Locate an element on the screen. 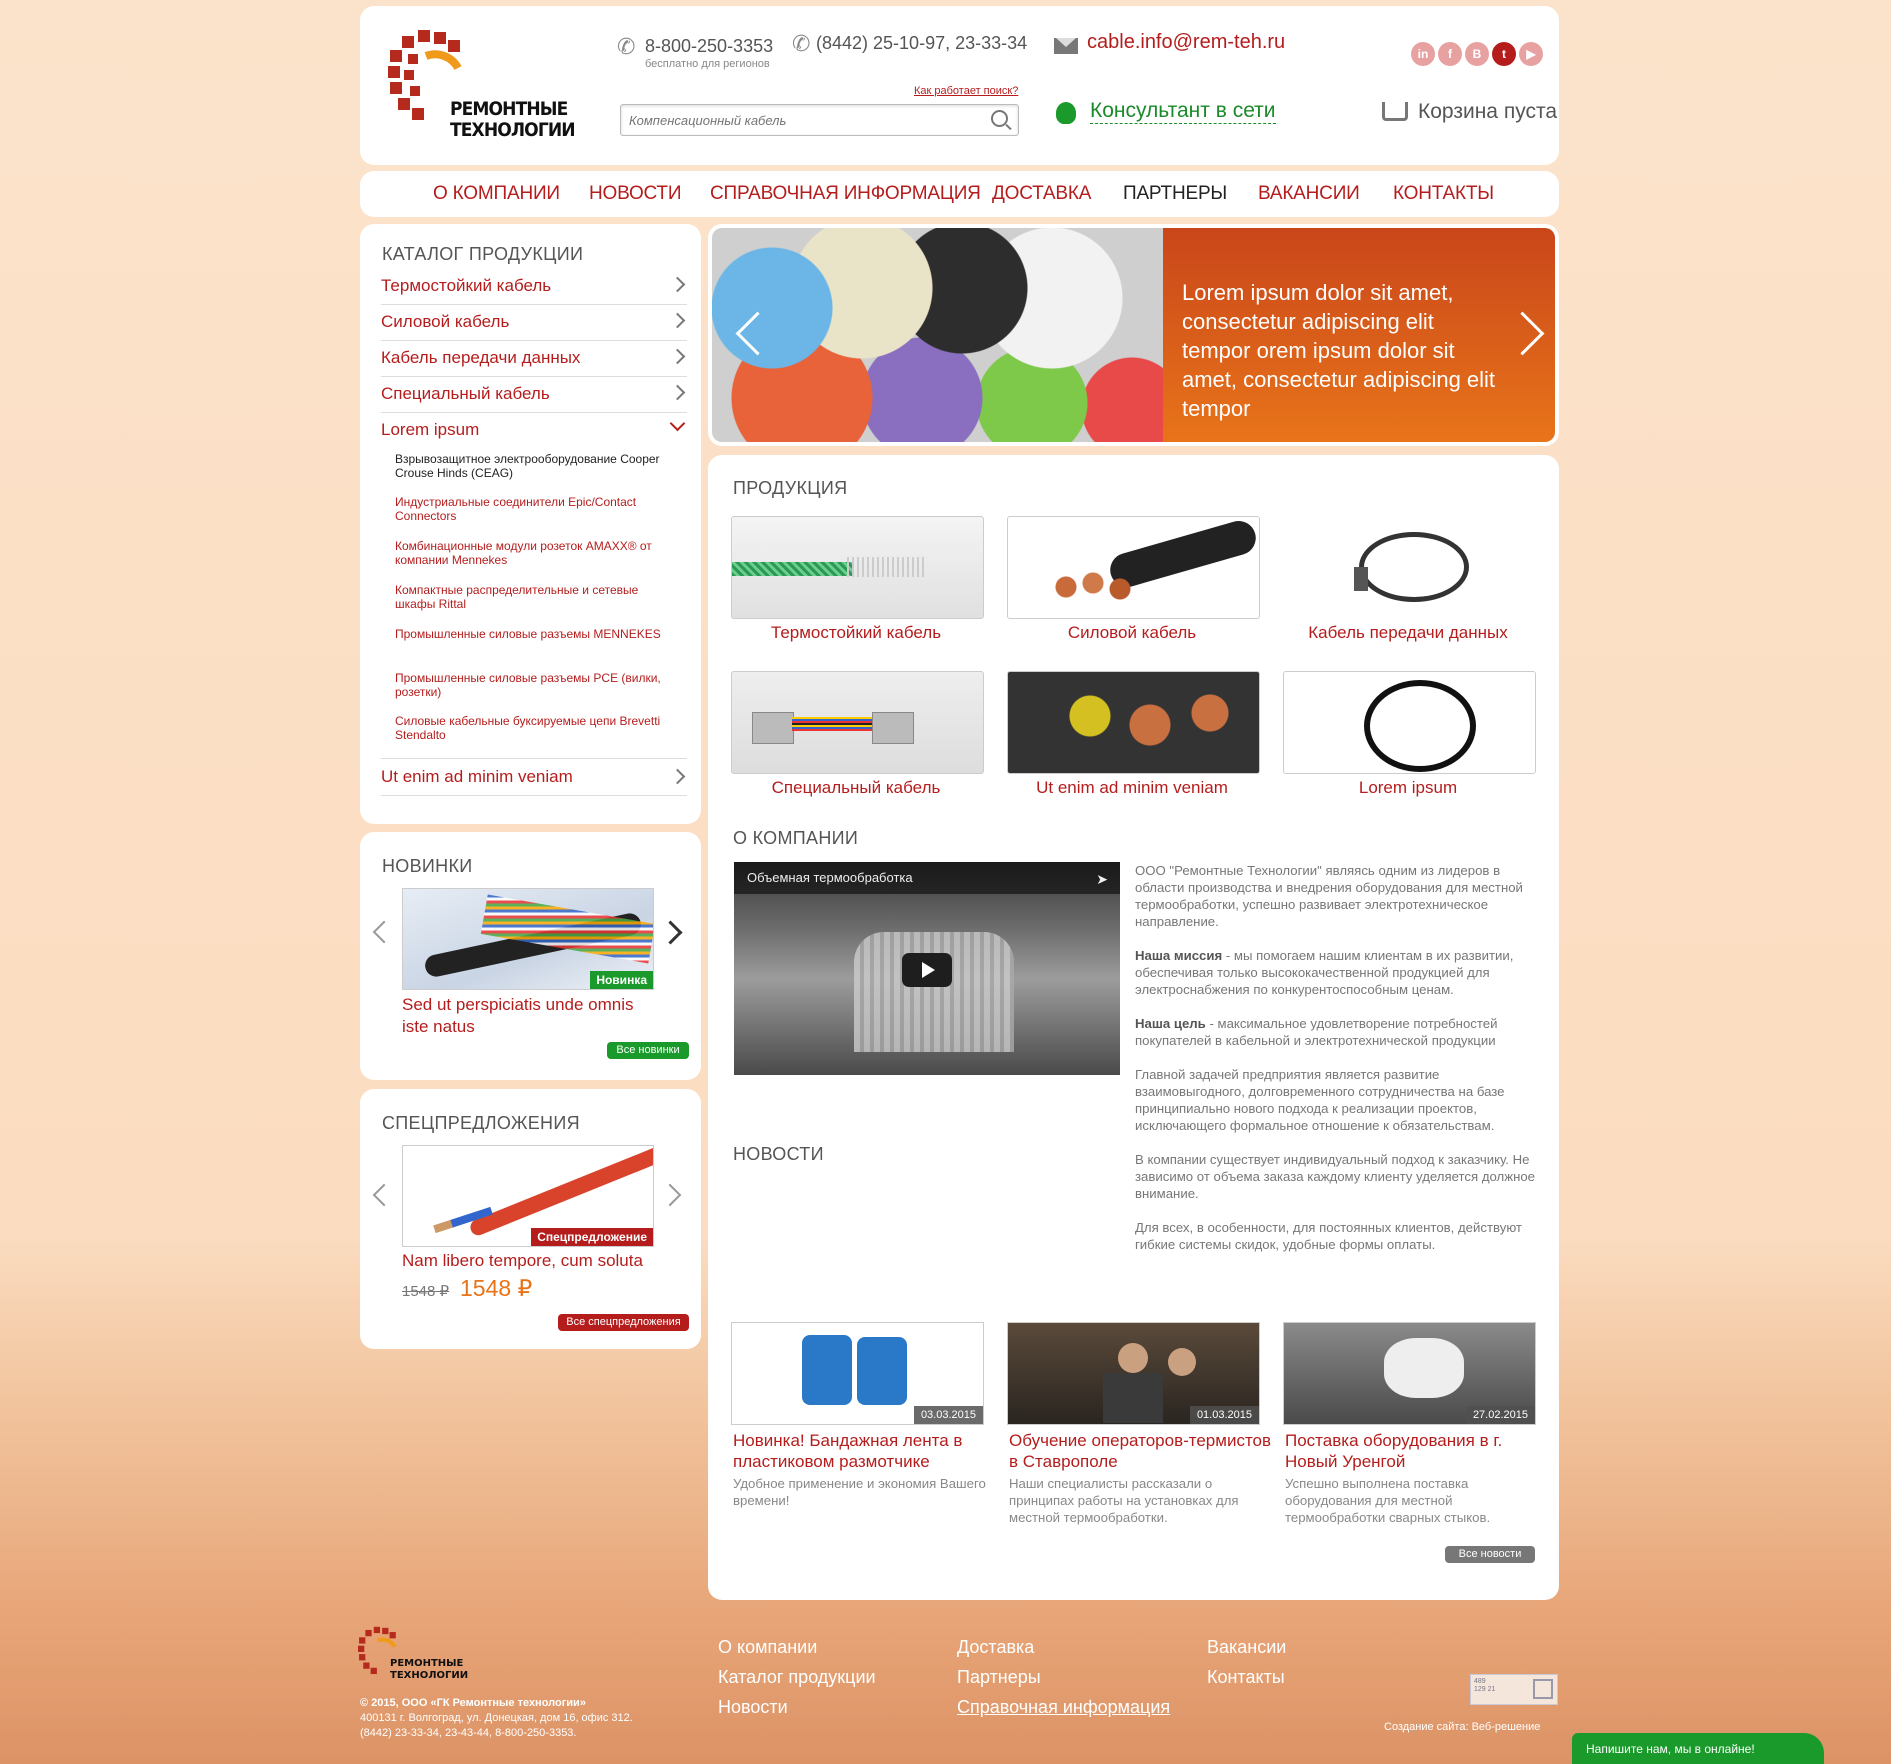 Image resolution: width=1891 pixels, height=1764 pixels. footer-link-contacts: Контакты is located at coordinates (1246, 1677).